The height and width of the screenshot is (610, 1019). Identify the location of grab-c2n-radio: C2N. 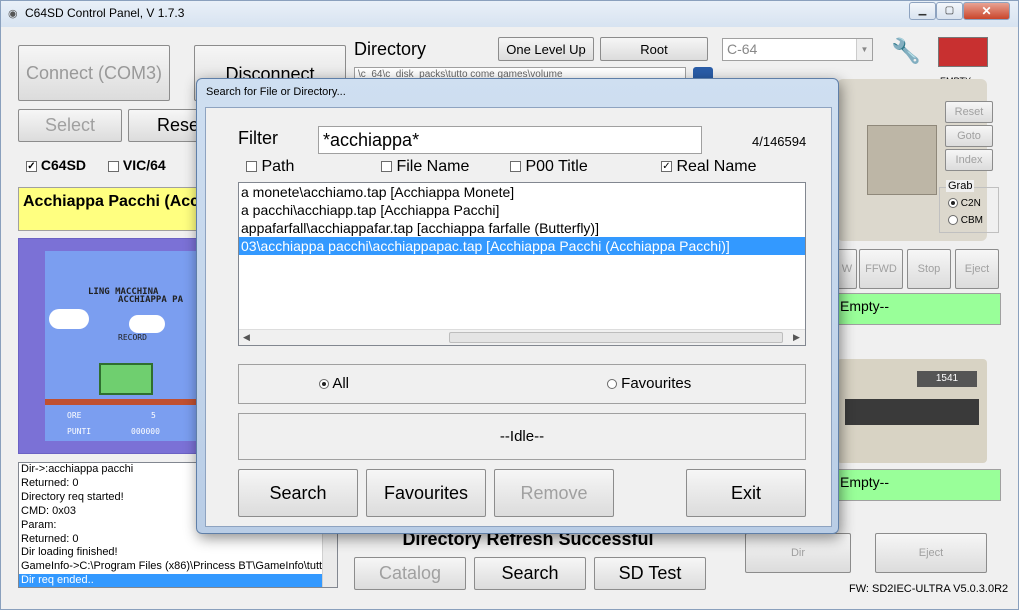
(964, 203).